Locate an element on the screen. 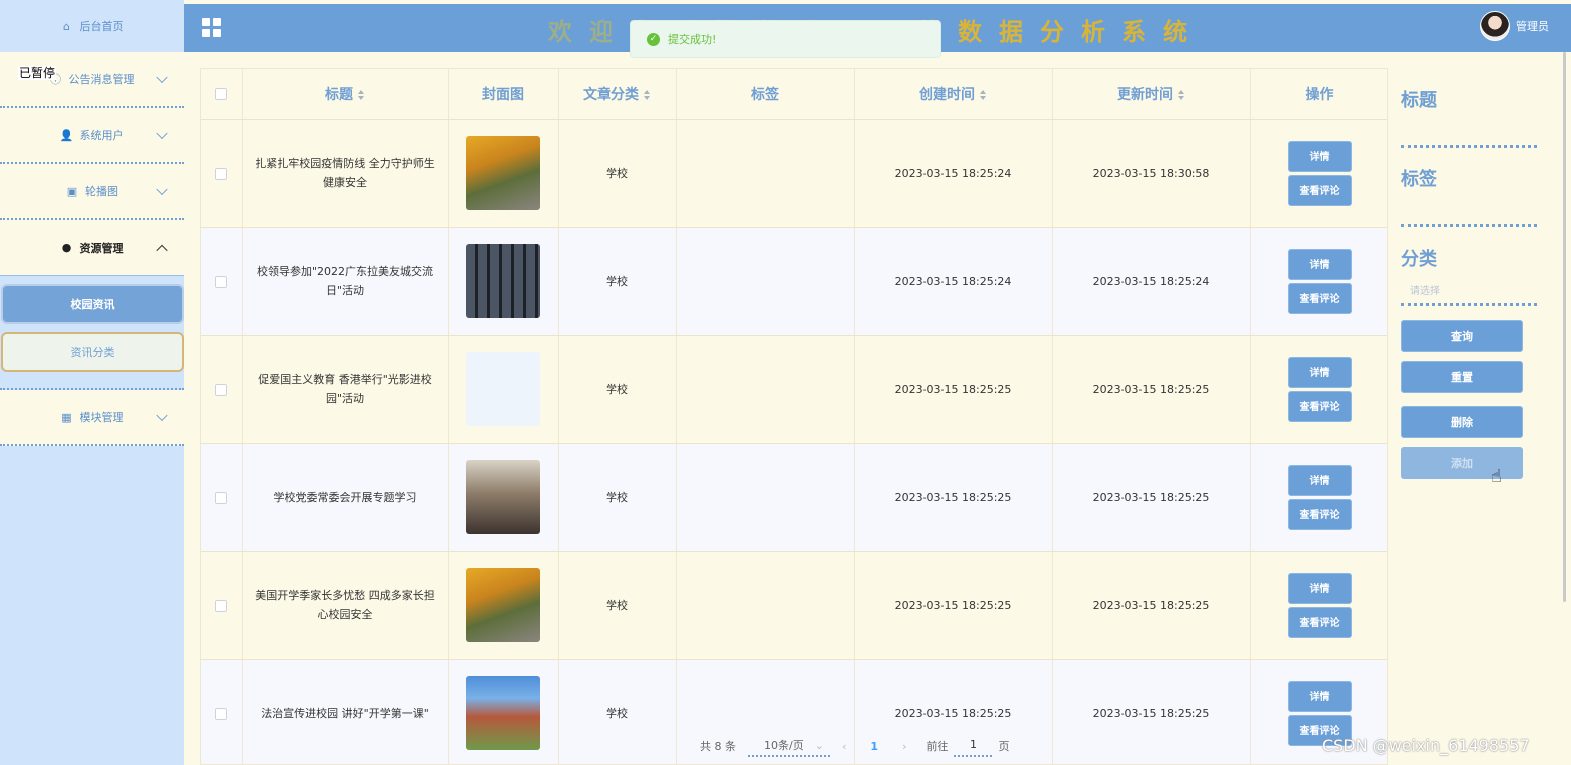 The height and width of the screenshot is (765, 1571). hand-cursor-icon: ☝ is located at coordinates (1496, 476).